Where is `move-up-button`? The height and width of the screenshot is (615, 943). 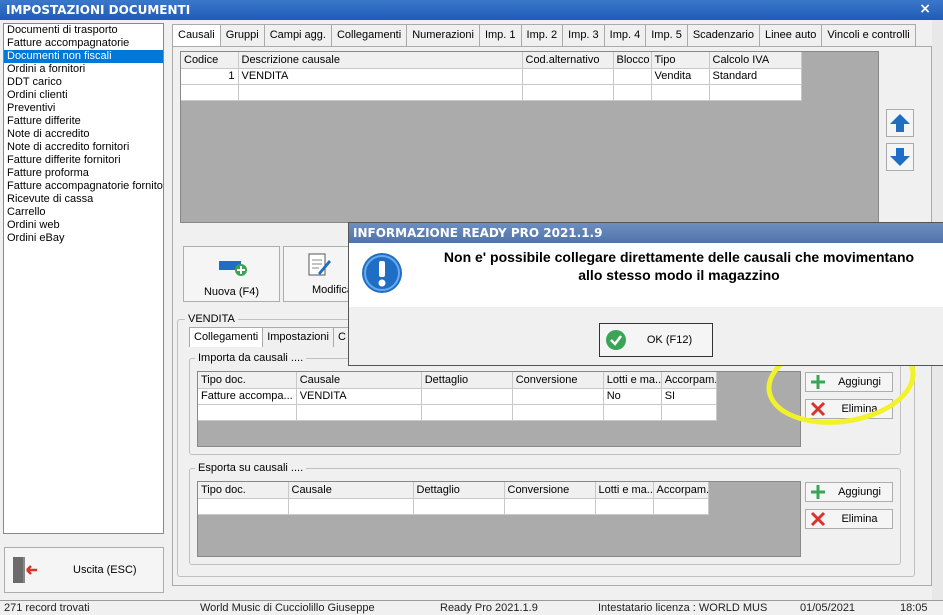 move-up-button is located at coordinates (900, 123).